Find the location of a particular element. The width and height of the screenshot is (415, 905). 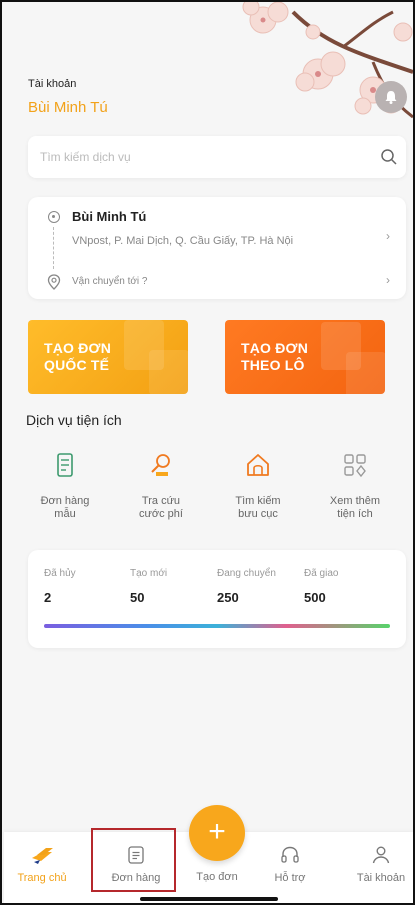

service-more: Xem thêm tiện ích is located at coordinates (355, 485).